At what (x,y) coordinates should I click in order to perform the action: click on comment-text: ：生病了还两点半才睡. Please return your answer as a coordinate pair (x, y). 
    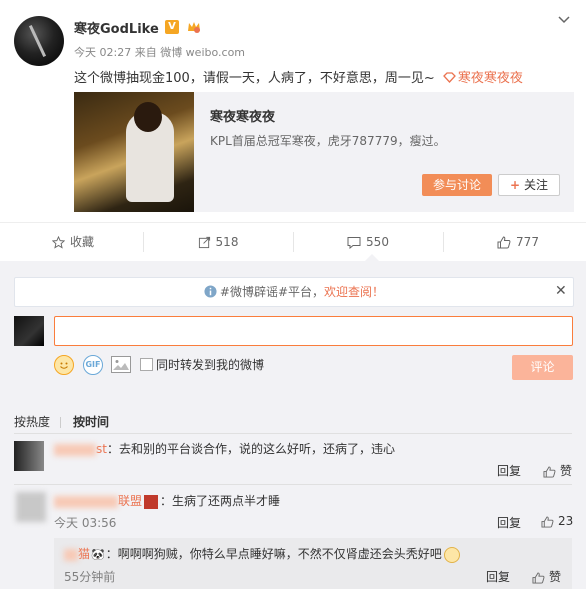
    Looking at the image, I should click on (220, 501).